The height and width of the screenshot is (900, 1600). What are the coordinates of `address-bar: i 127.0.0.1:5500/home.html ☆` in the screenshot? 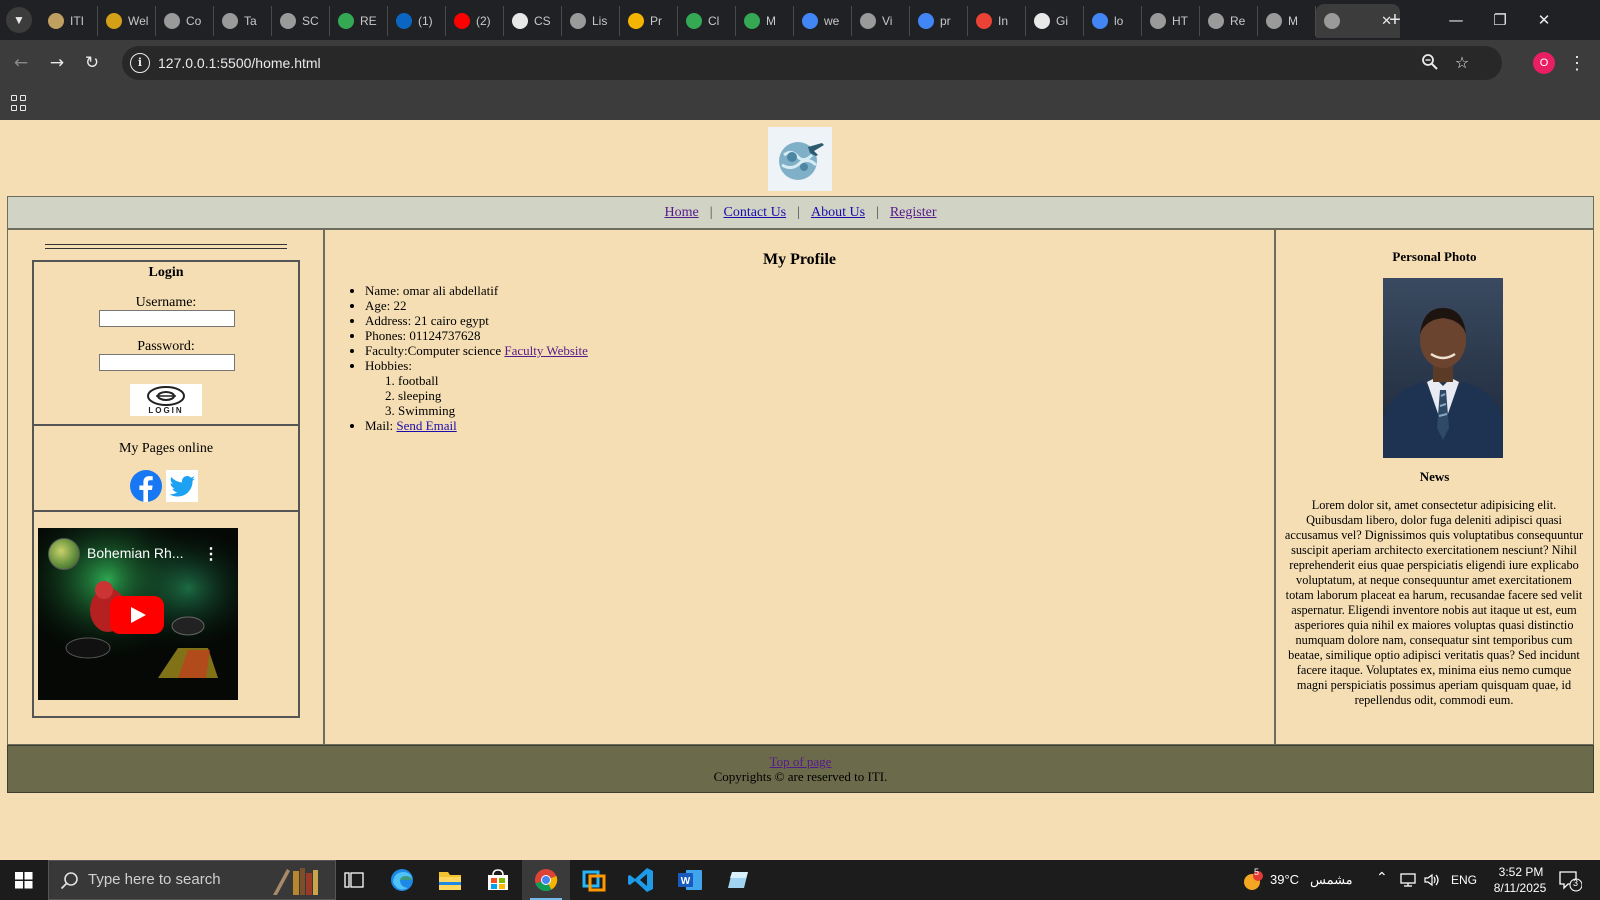 It's located at (812, 63).